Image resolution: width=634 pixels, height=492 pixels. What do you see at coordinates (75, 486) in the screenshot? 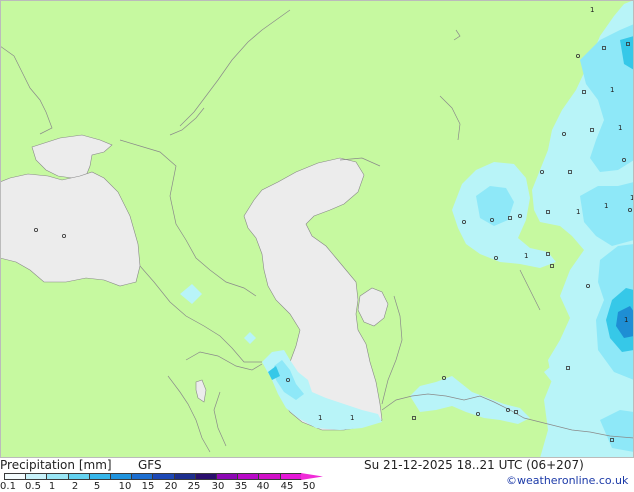
I see `colorbar-tick-label: 2` at bounding box center [75, 486].